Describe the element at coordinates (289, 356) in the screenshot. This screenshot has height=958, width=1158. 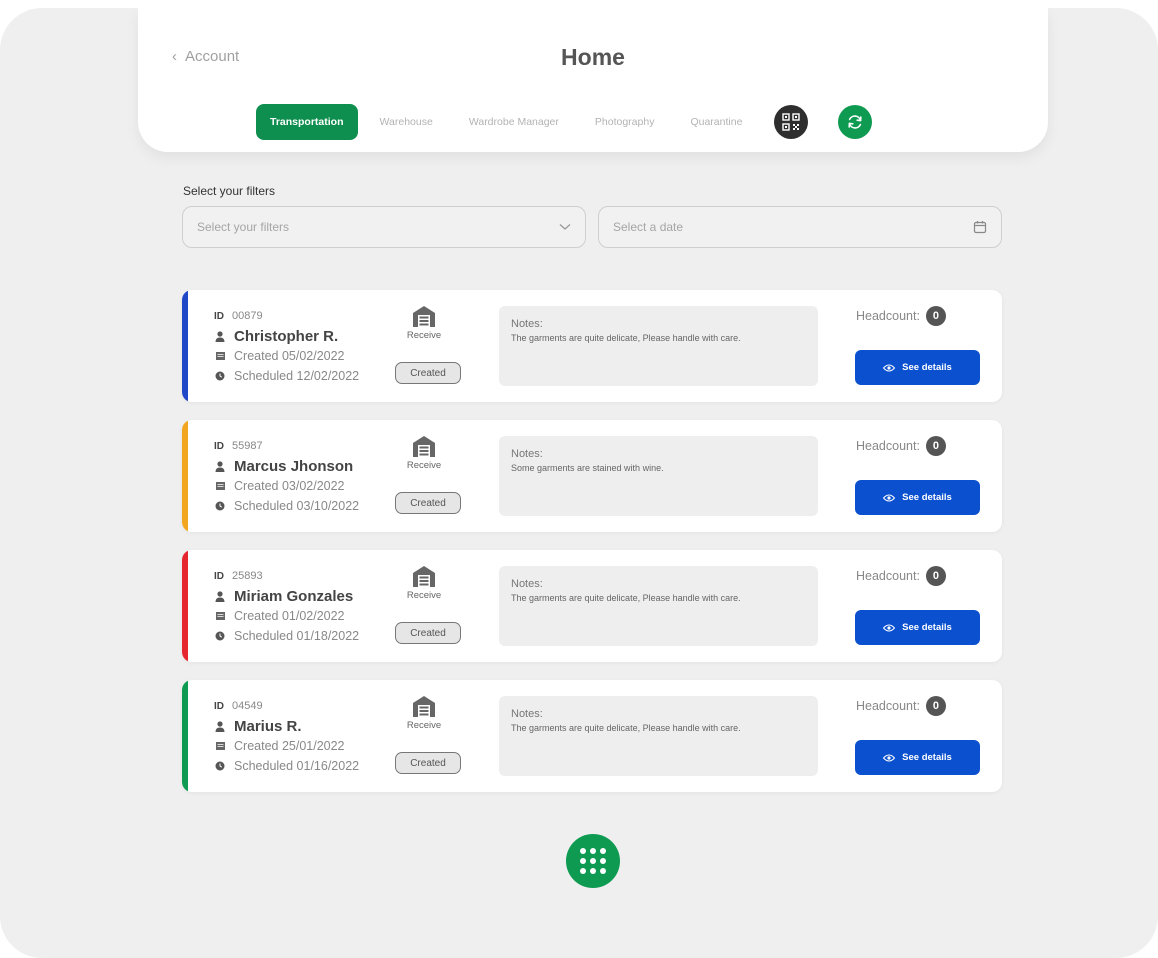
I see `created-date: Created 05/02/2022` at that location.